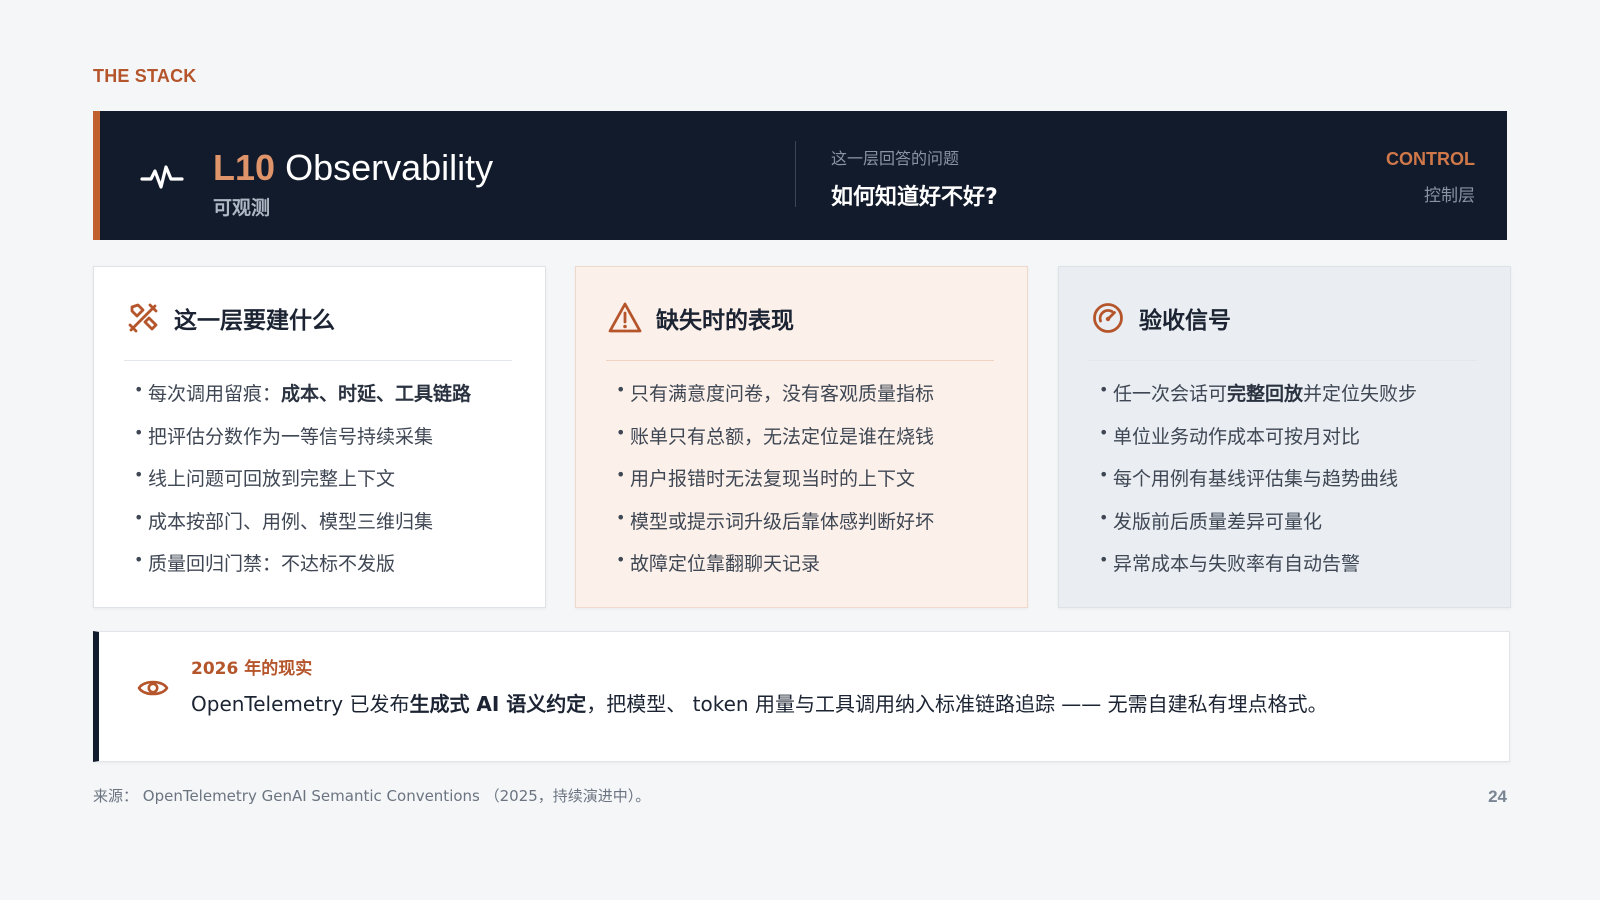 The height and width of the screenshot is (900, 1600). What do you see at coordinates (1430, 159) in the screenshot?
I see `tier-label: CONTROL` at bounding box center [1430, 159].